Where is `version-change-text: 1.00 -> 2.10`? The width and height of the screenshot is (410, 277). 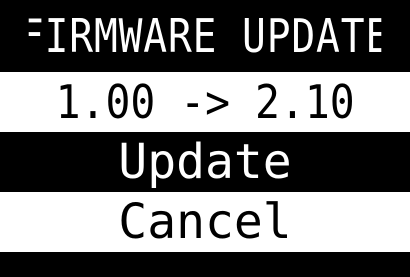
version-change-text: 1.00 -> 2.10 is located at coordinates (205, 102).